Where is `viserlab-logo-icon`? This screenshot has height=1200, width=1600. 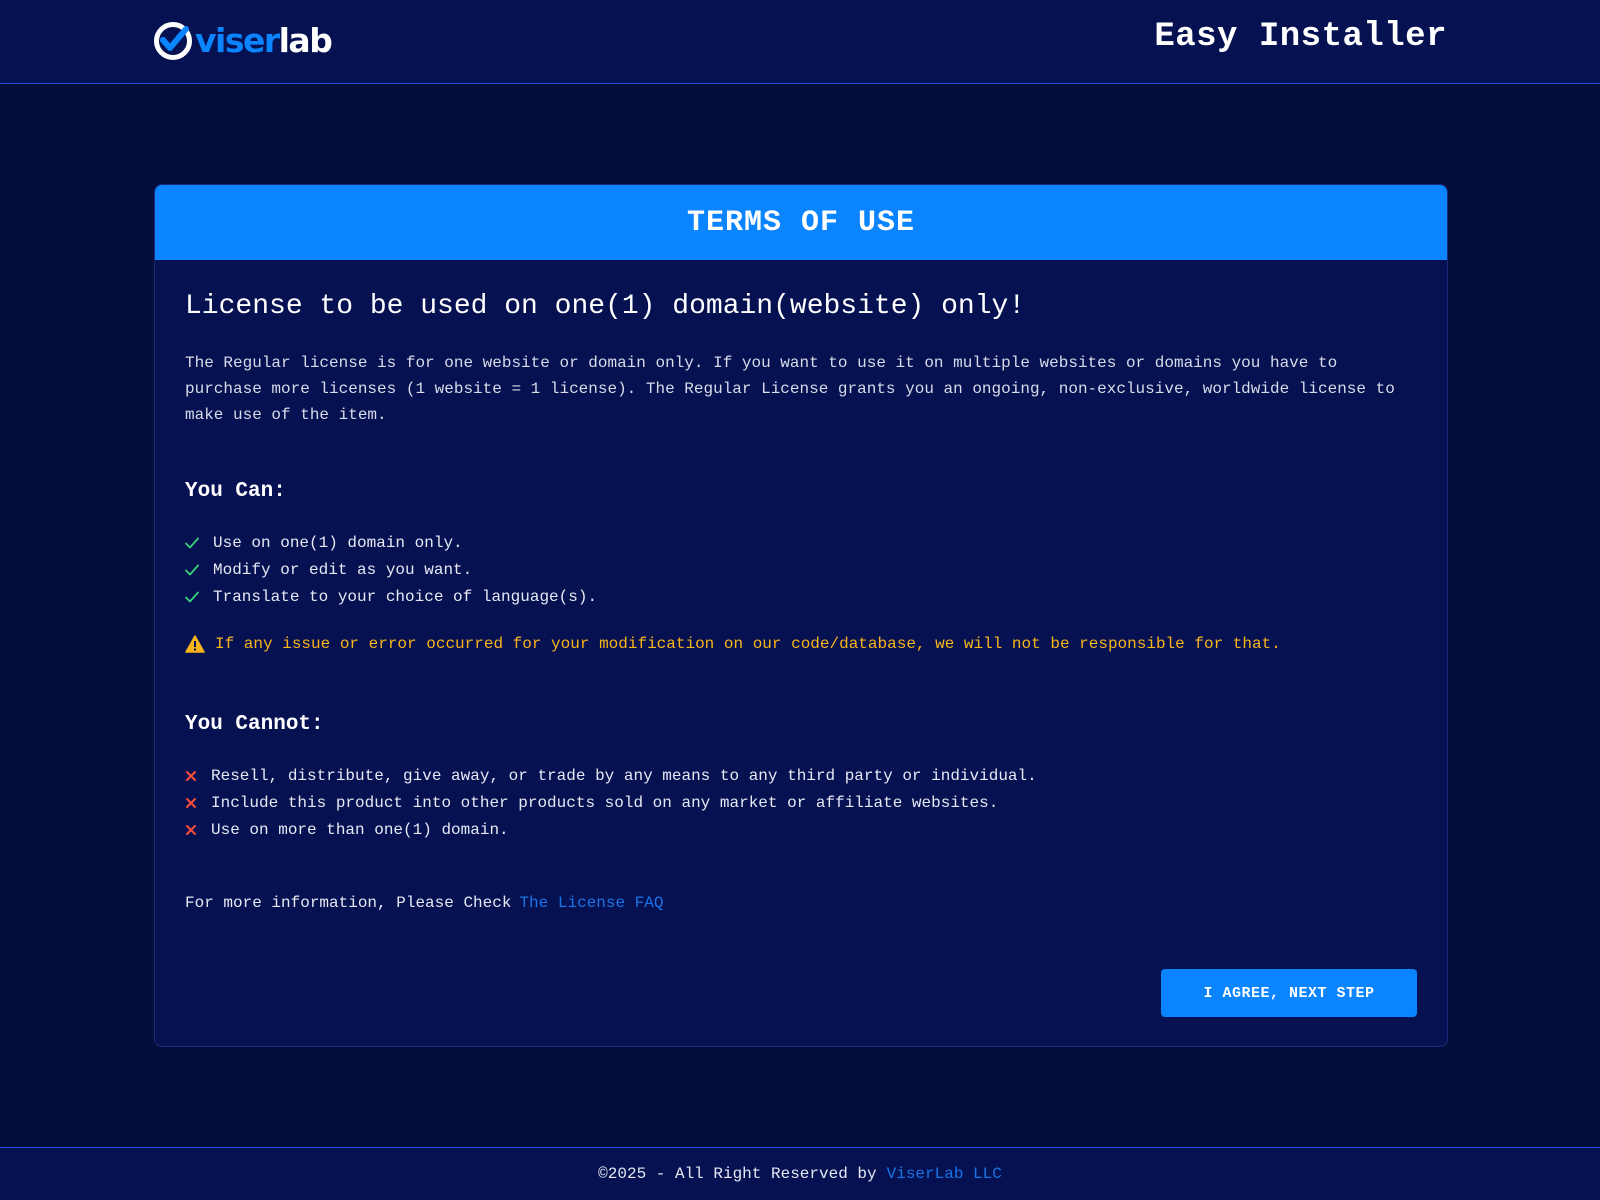 viserlab-logo-icon is located at coordinates (173, 41).